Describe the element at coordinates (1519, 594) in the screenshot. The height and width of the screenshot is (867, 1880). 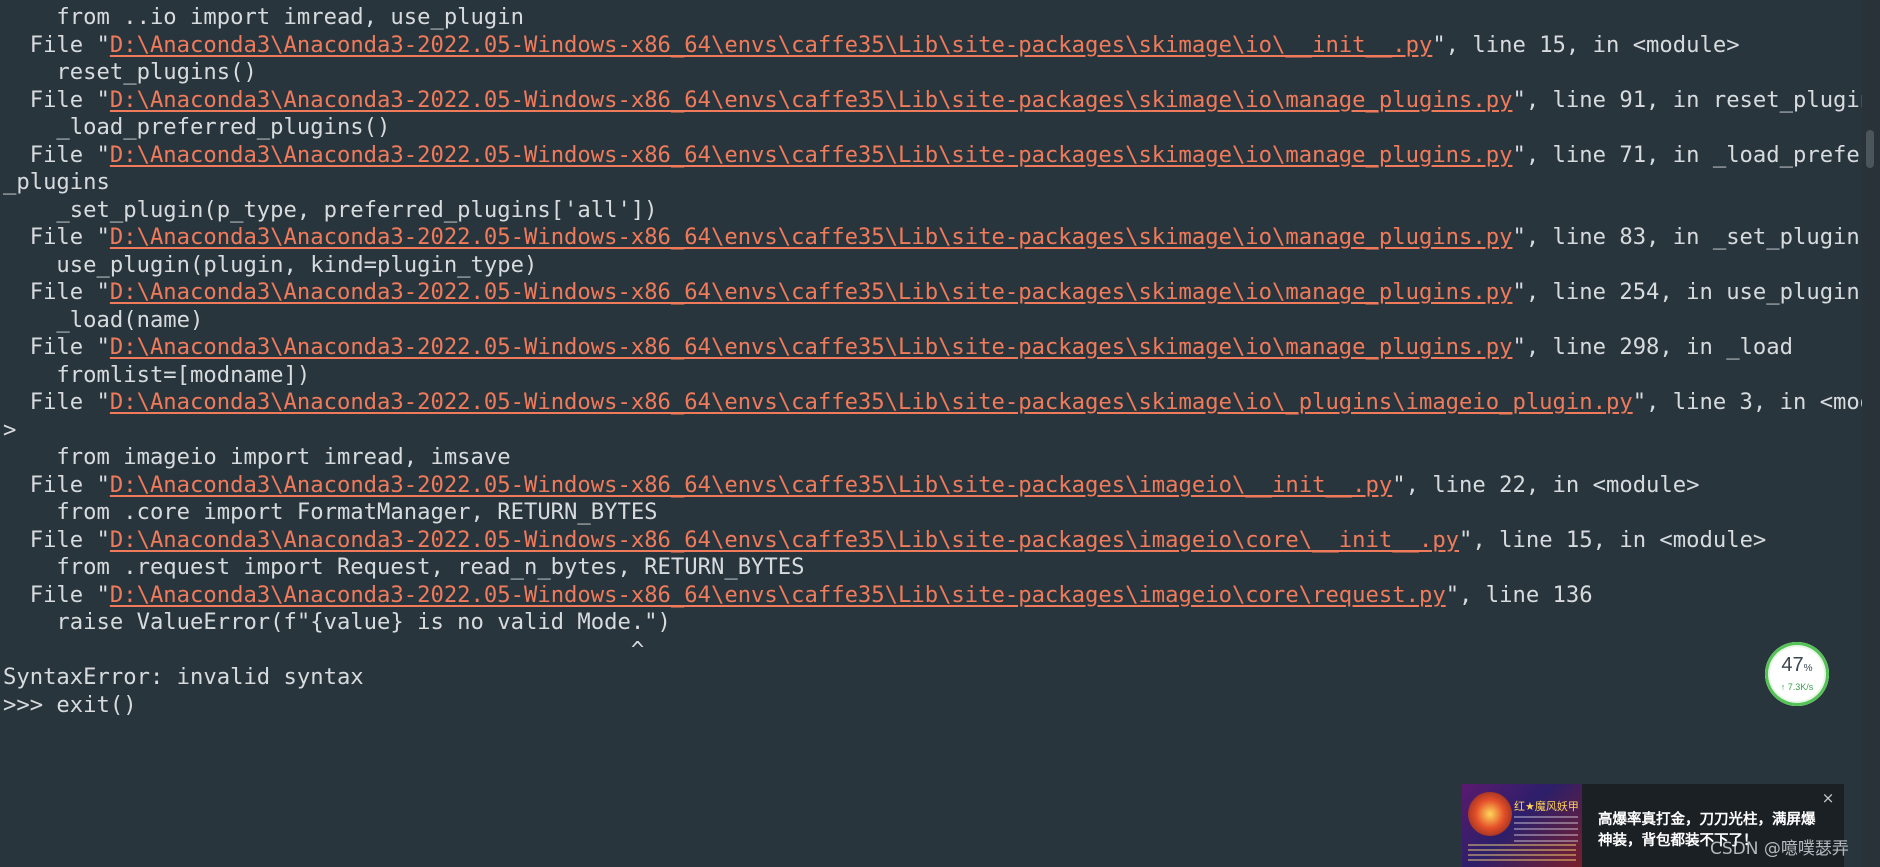
I see `file-line-info: ", line 136` at that location.